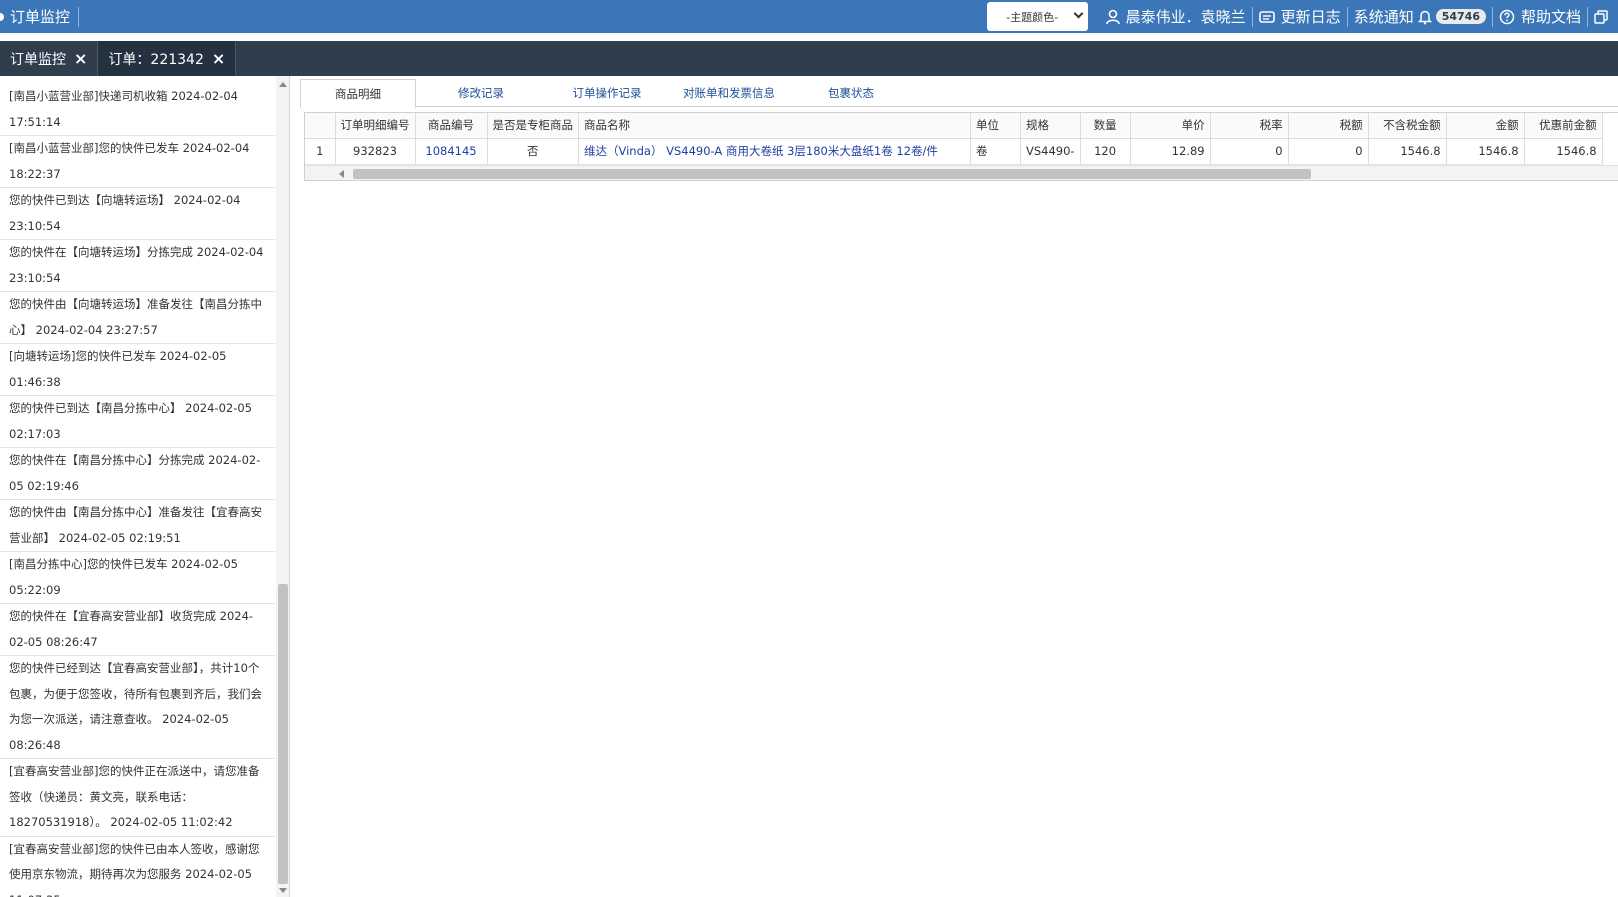 The image size is (1618, 897). What do you see at coordinates (79, 16) in the screenshot?
I see `divider` at bounding box center [79, 16].